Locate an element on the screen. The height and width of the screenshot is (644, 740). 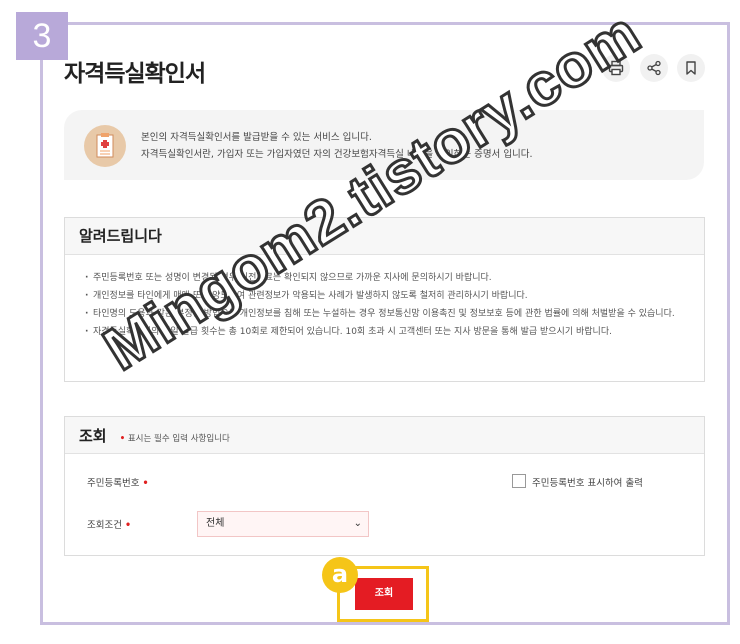
chevron-down-icon: ⌄ is located at coordinates (357, 523).